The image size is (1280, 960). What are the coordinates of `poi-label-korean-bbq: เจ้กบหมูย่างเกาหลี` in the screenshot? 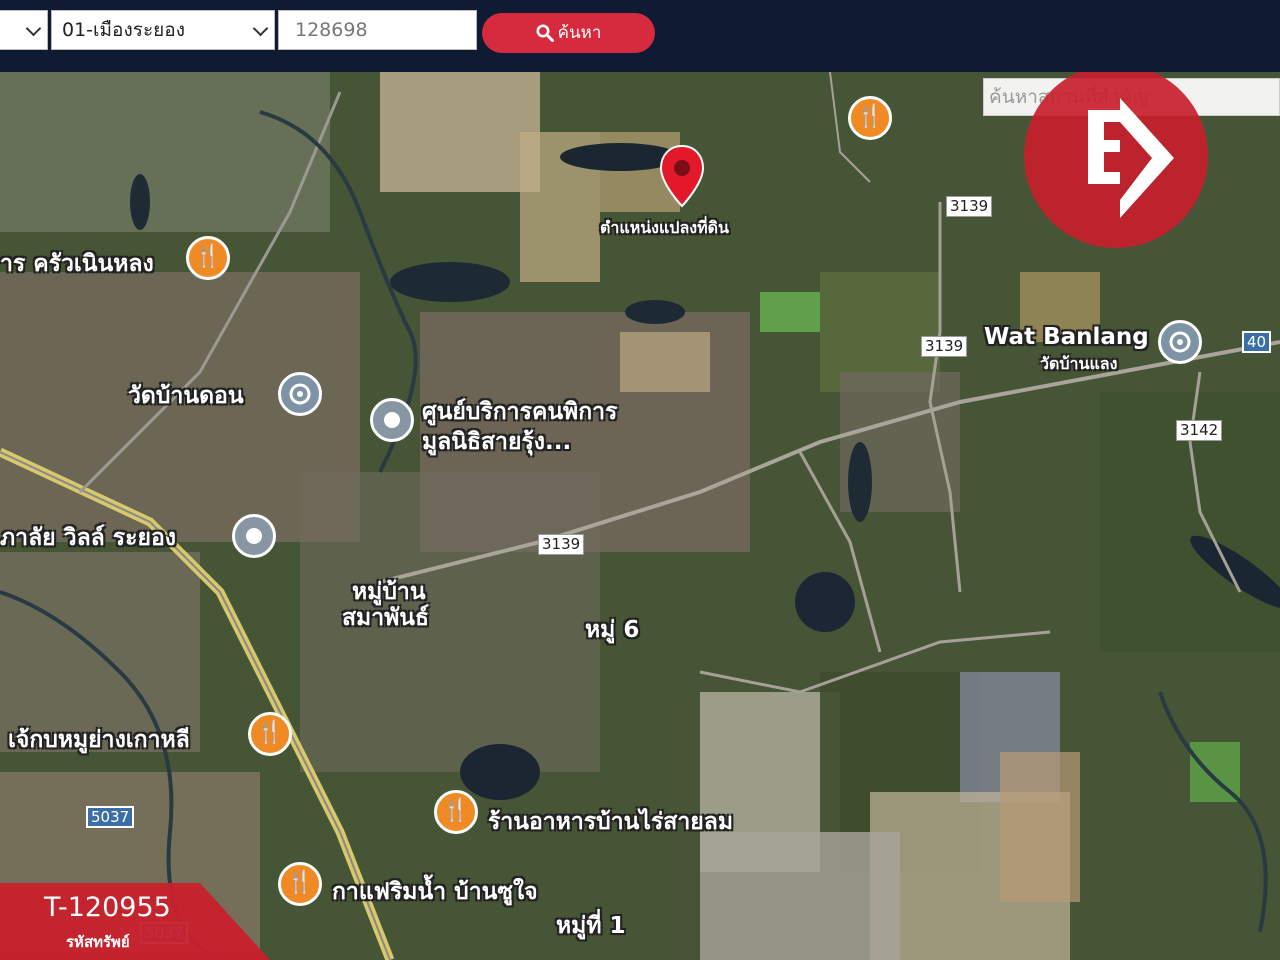 It's located at (99, 740).